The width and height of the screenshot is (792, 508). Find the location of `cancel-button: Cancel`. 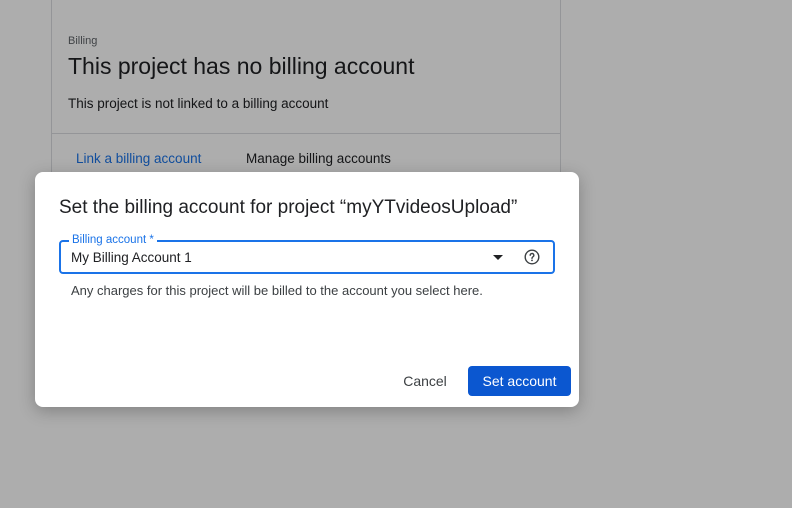

cancel-button: Cancel is located at coordinates (425, 381).